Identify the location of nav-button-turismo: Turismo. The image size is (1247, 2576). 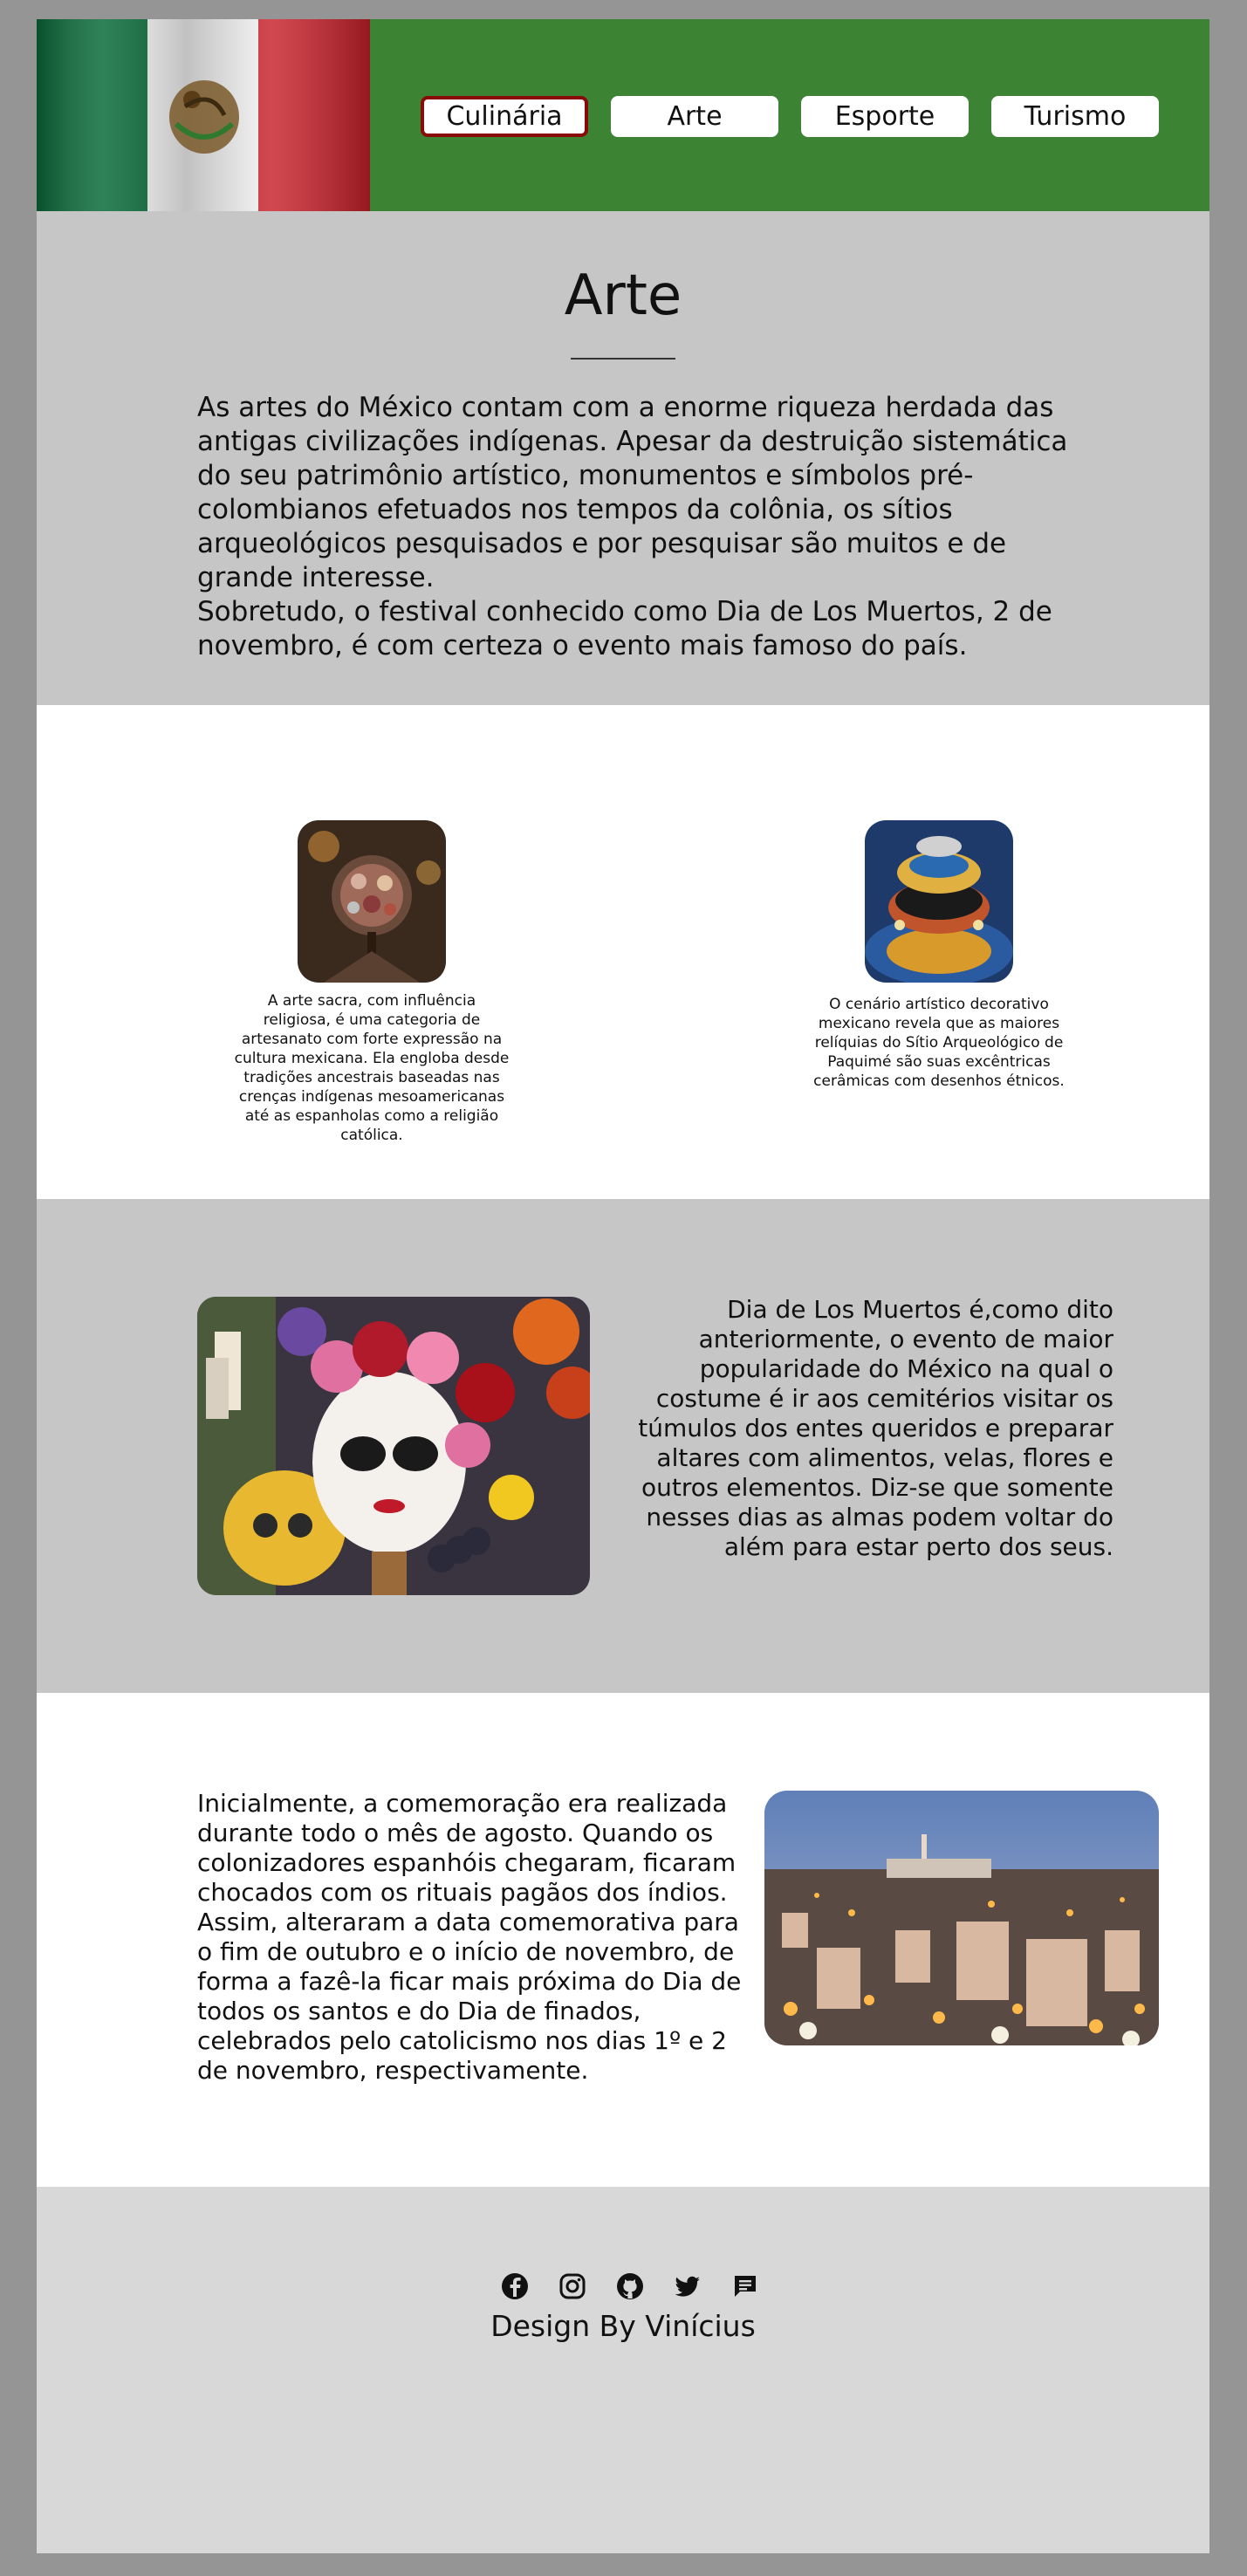
(1075, 117).